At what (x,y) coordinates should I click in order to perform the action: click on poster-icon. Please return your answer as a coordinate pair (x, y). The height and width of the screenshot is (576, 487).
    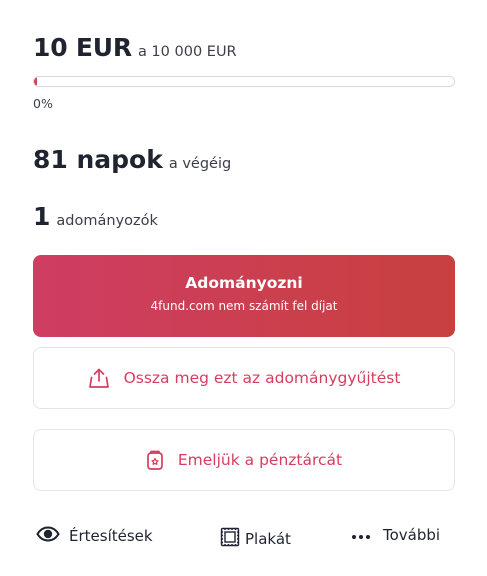
    Looking at the image, I should click on (230, 539).